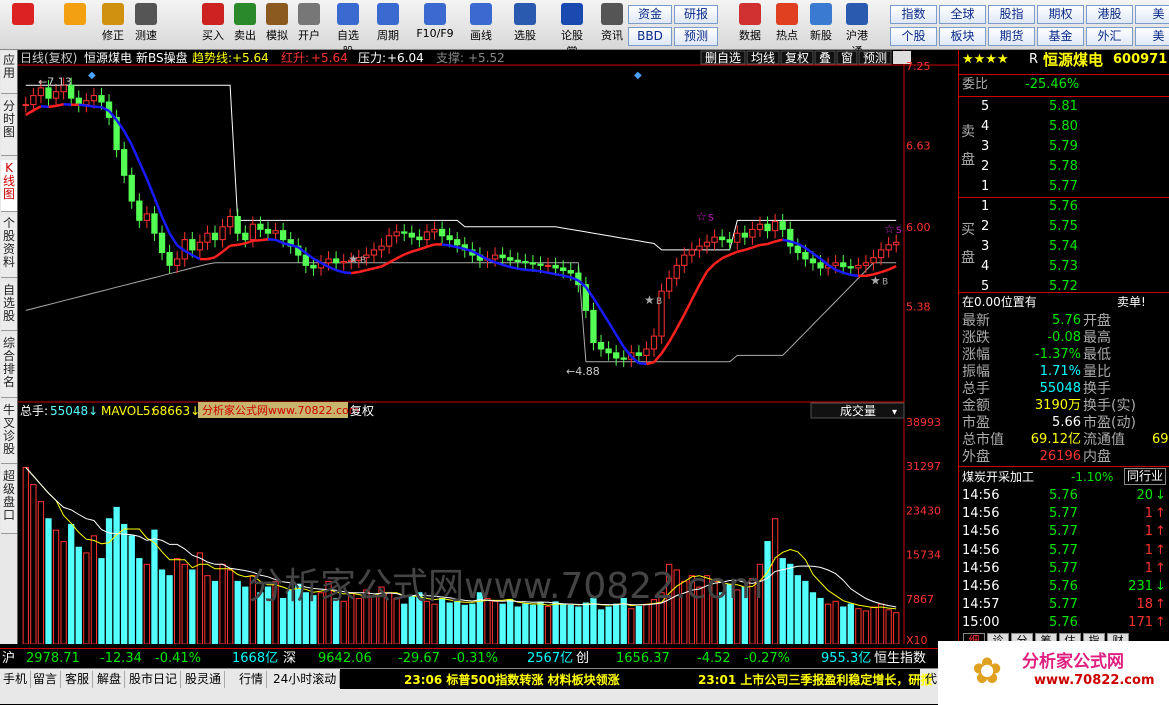 The height and width of the screenshot is (705, 1169). I want to click on bottom-tab-0: 手机, so click(16, 679).